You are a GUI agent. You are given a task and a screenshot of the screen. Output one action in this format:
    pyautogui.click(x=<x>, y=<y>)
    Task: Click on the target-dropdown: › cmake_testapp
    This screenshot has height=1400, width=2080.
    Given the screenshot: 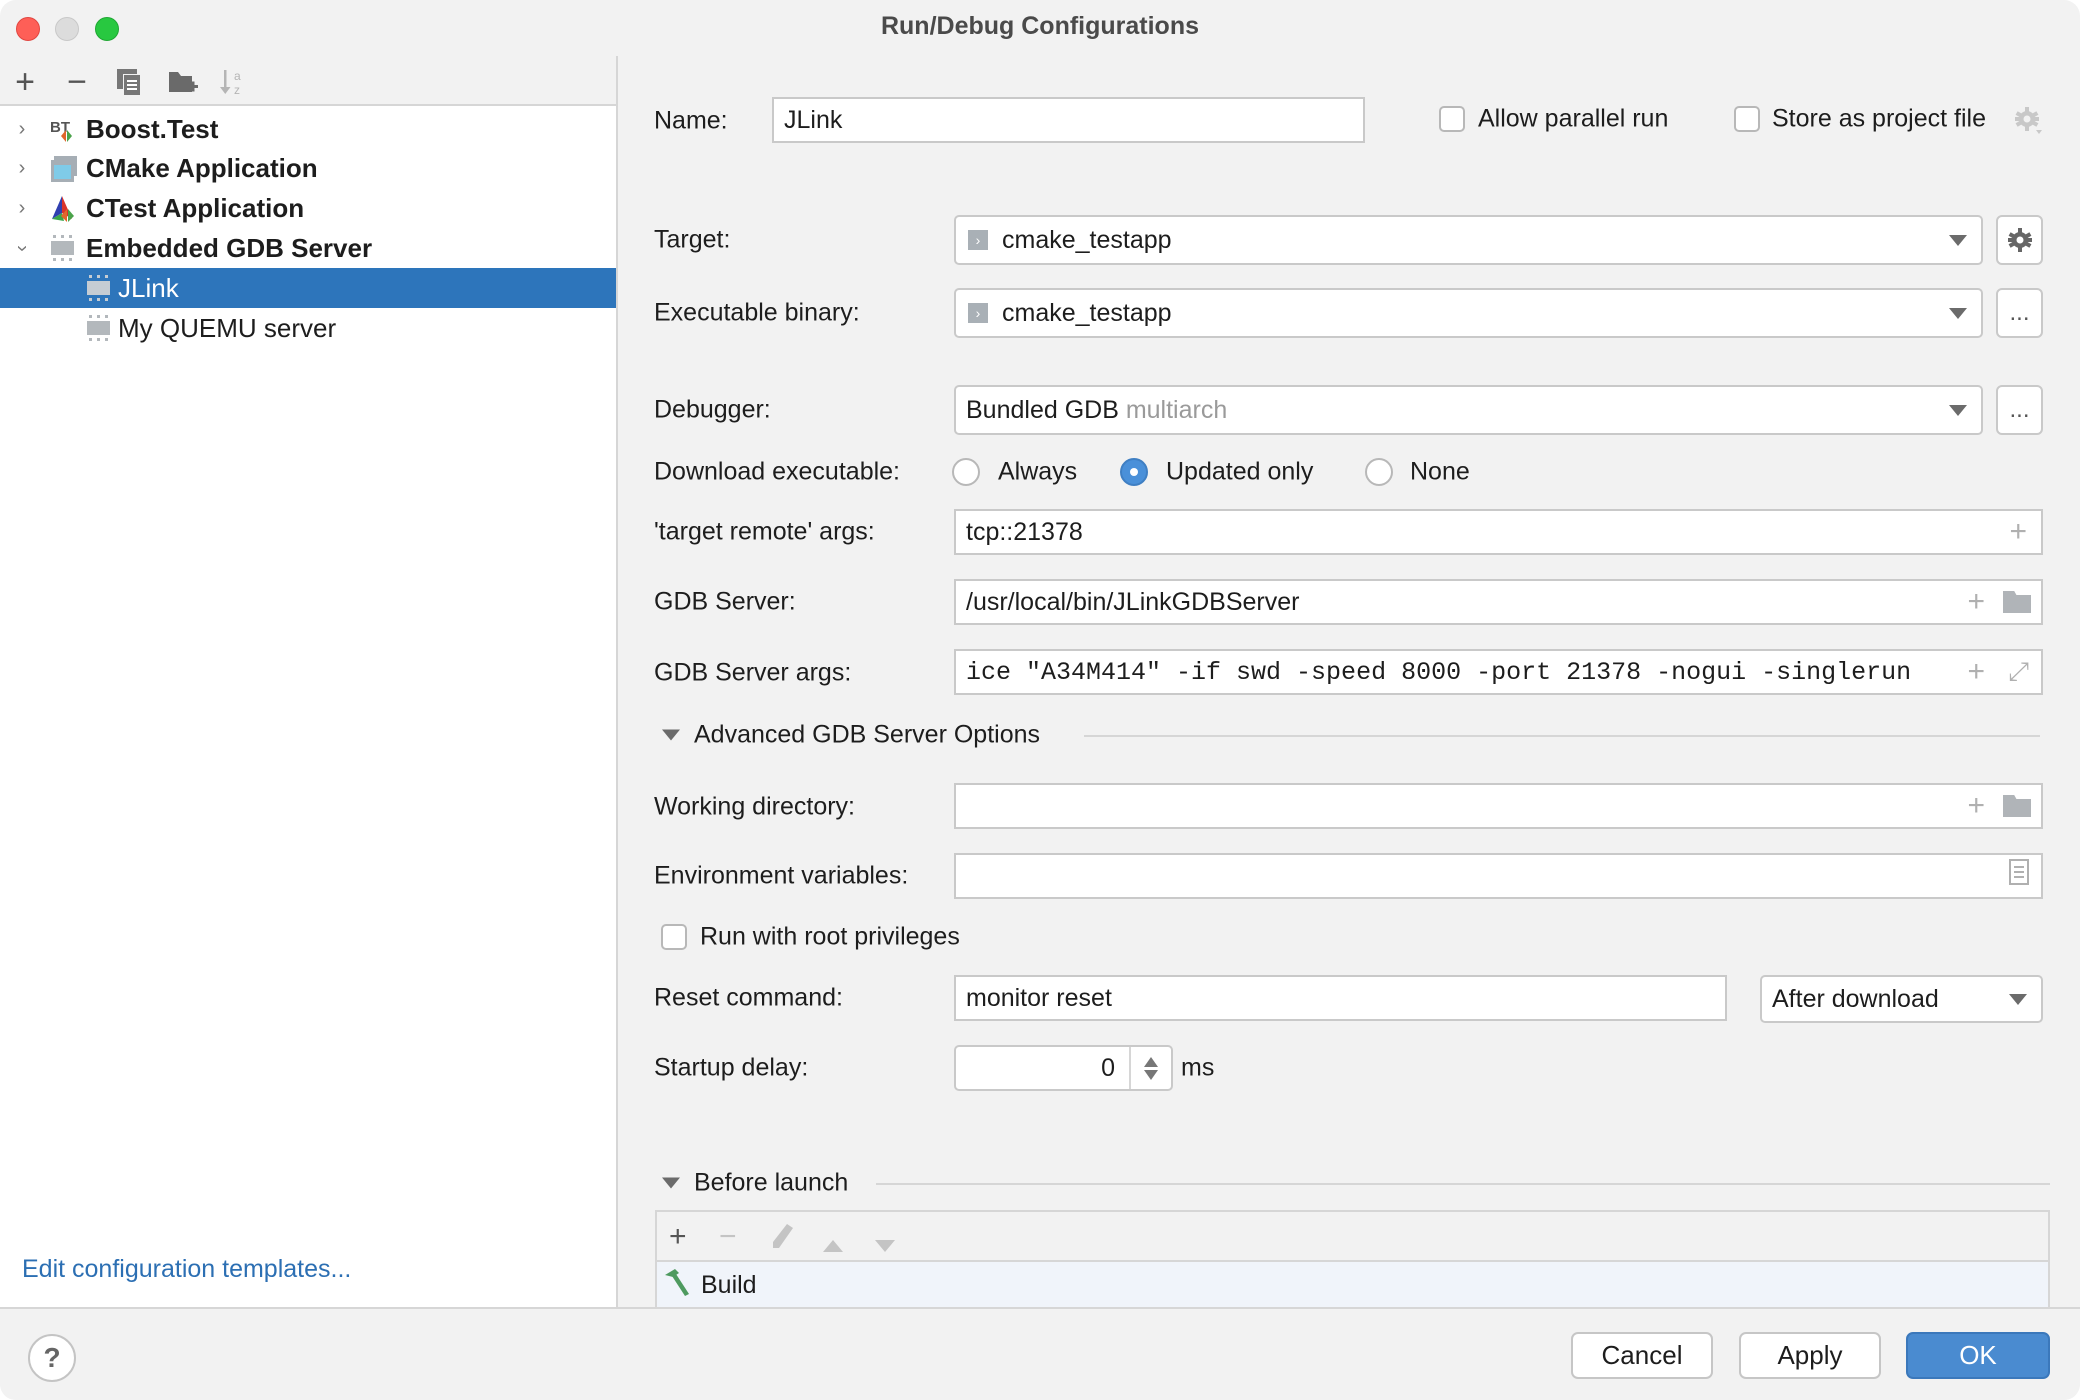 What is the action you would take?
    pyautogui.click(x=1468, y=240)
    